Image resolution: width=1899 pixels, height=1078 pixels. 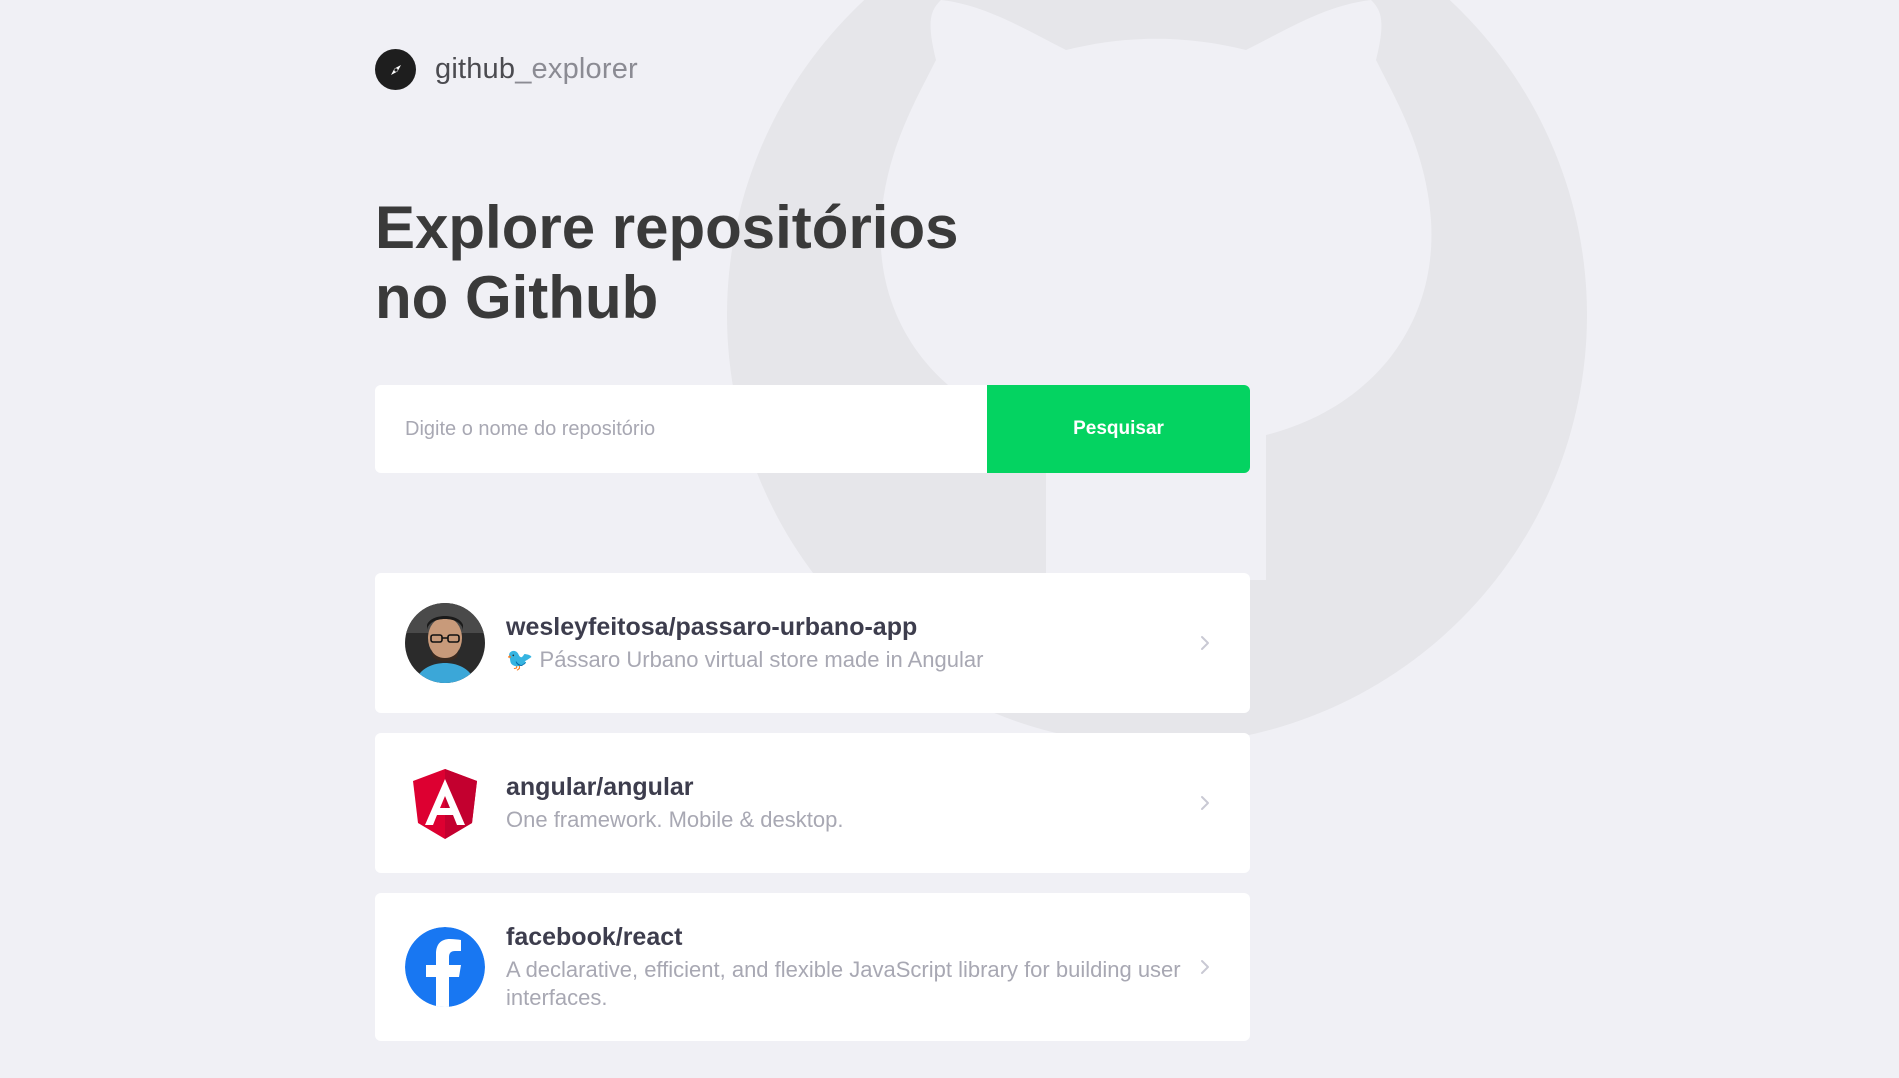 I want to click on search-button: Pesquisar, so click(x=1118, y=429).